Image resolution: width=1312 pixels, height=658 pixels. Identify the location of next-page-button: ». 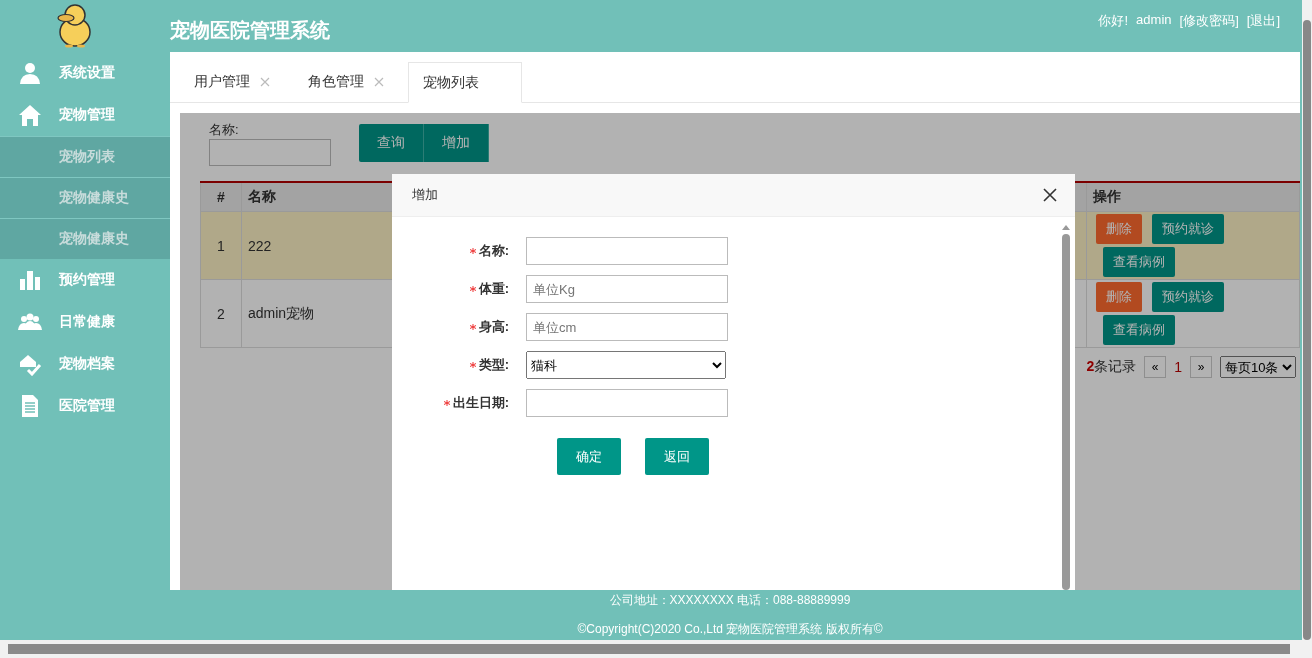
(1201, 367).